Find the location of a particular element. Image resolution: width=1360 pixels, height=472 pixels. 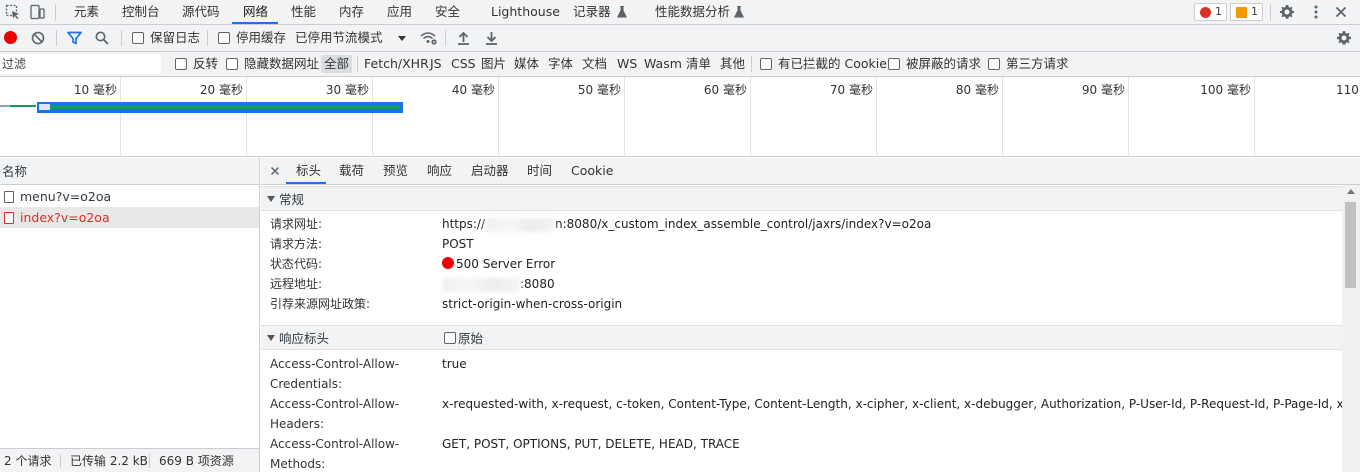

filter-type-js: JS is located at coordinates (436, 64).